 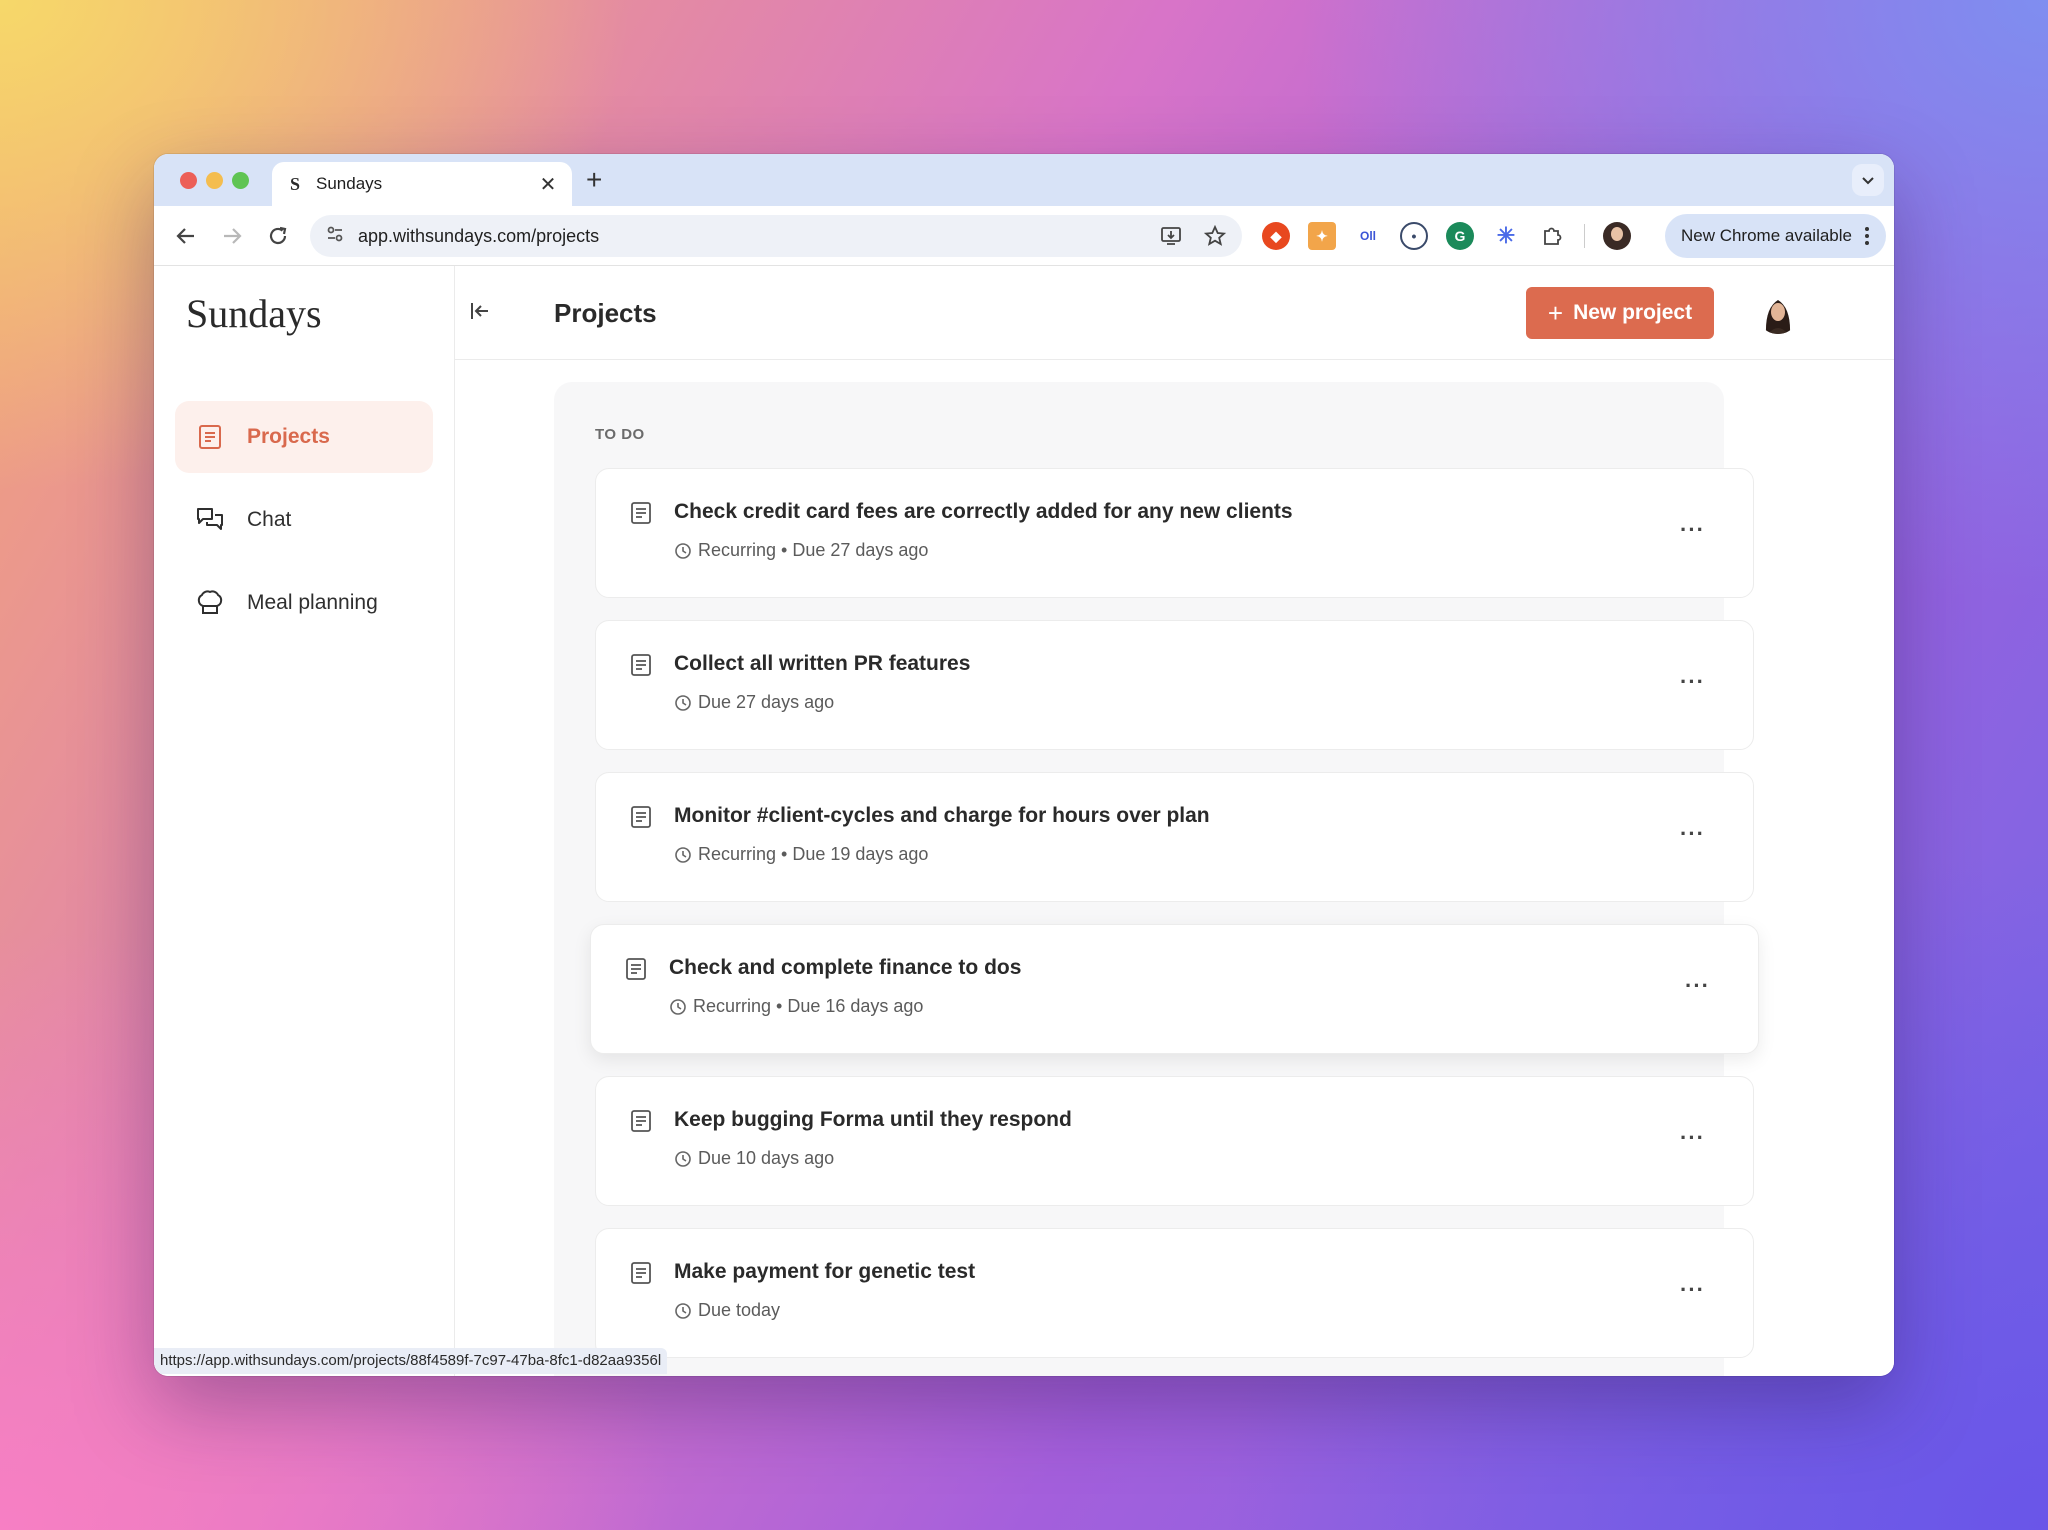 I want to click on minimize-window-button, so click(x=214, y=180).